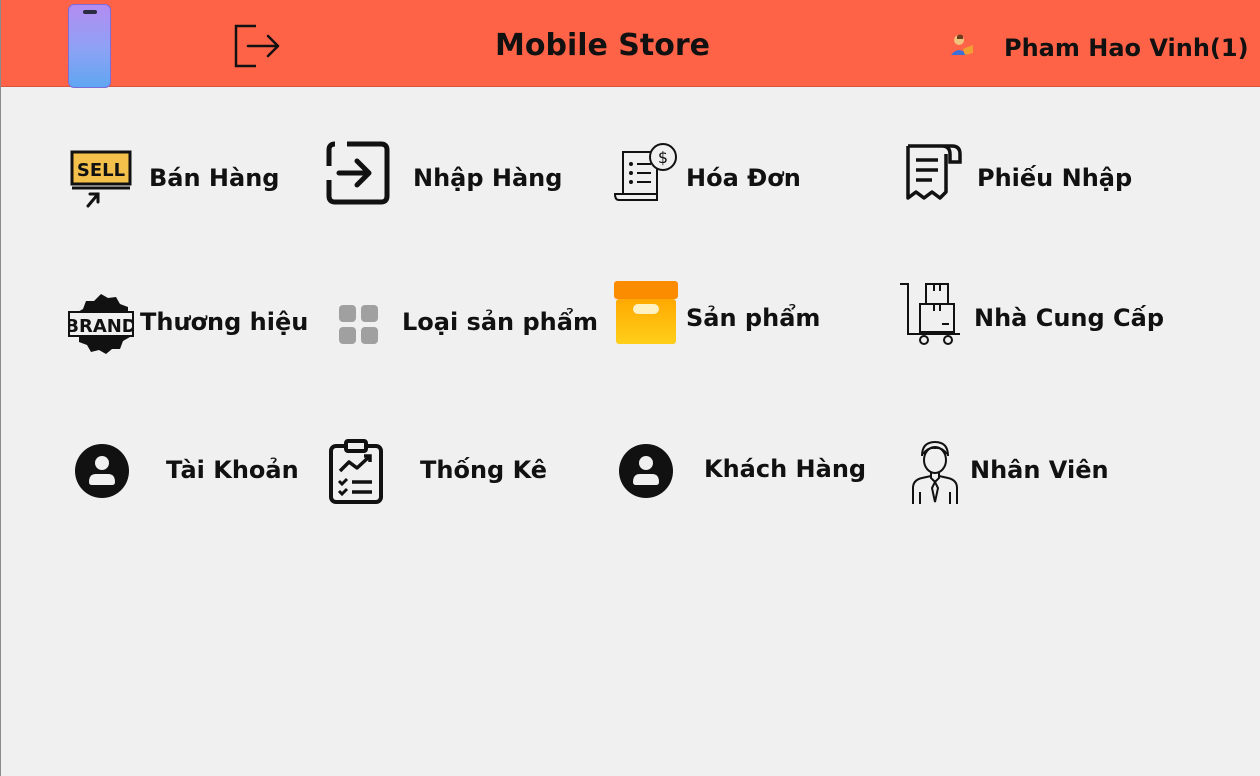 The height and width of the screenshot is (776, 1260). I want to click on menu-label-product: Sản phẩm, so click(753, 318).